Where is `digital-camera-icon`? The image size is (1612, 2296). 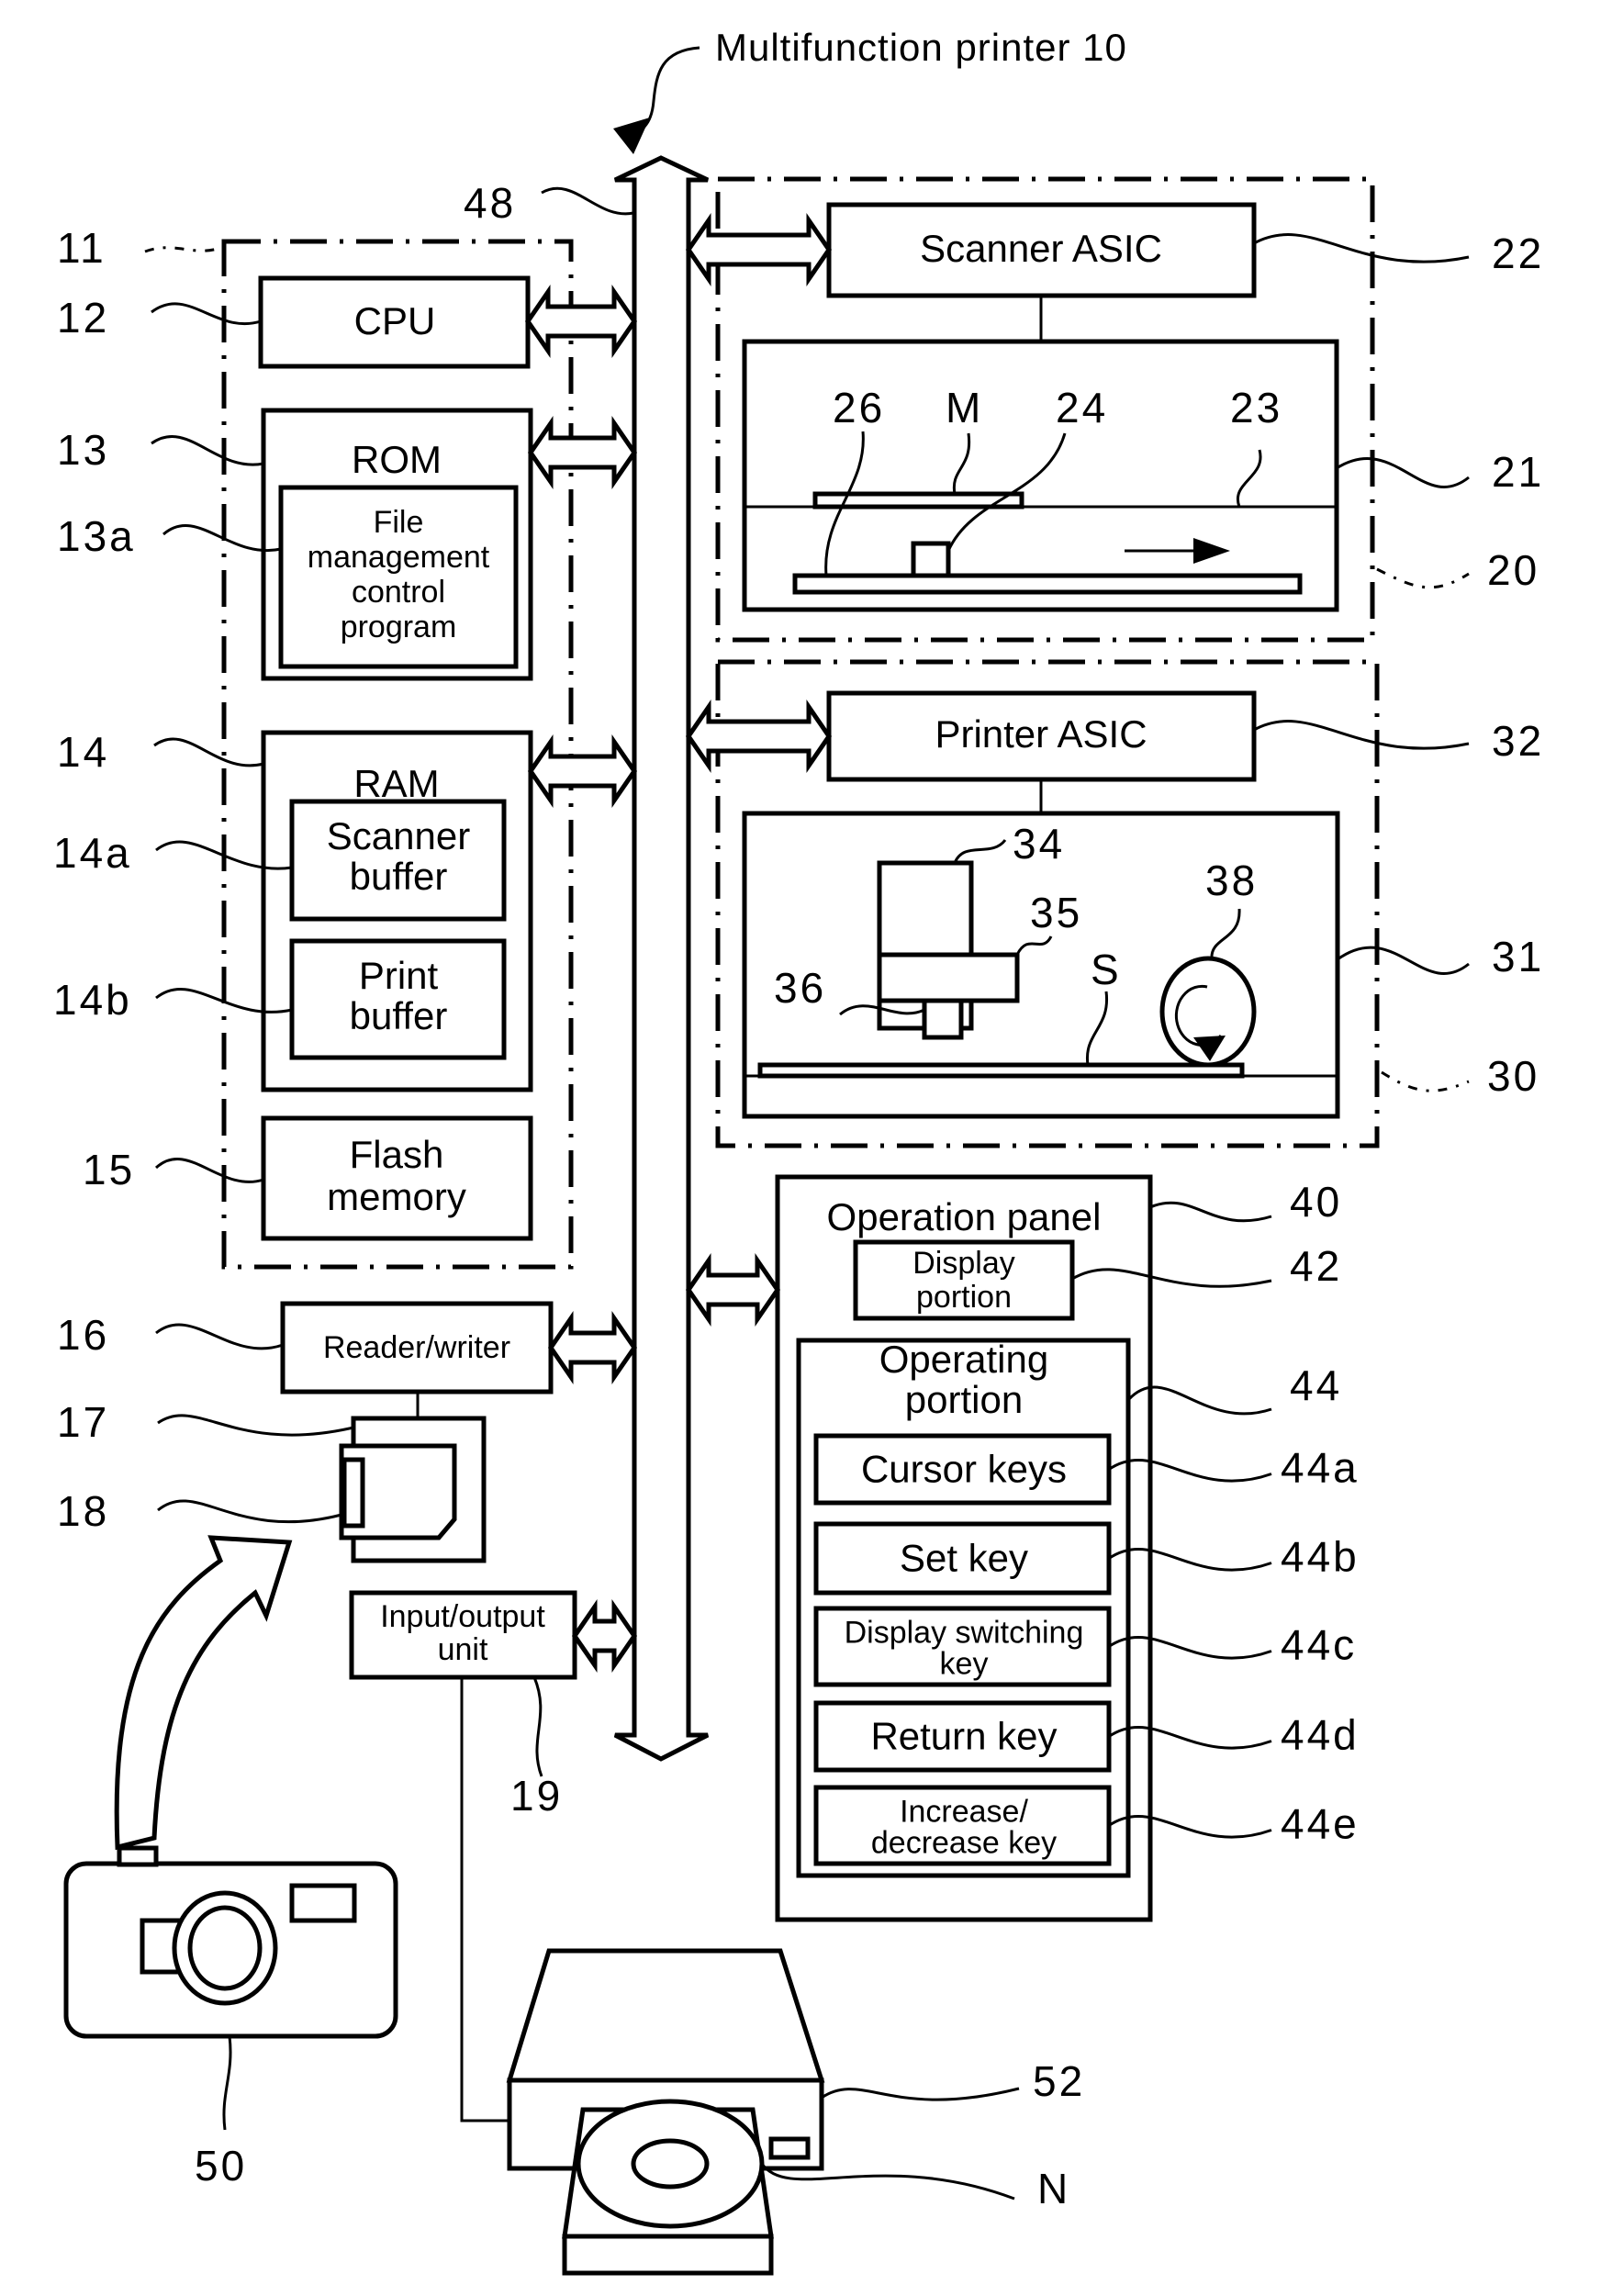 digital-camera-icon is located at coordinates (230, 1942).